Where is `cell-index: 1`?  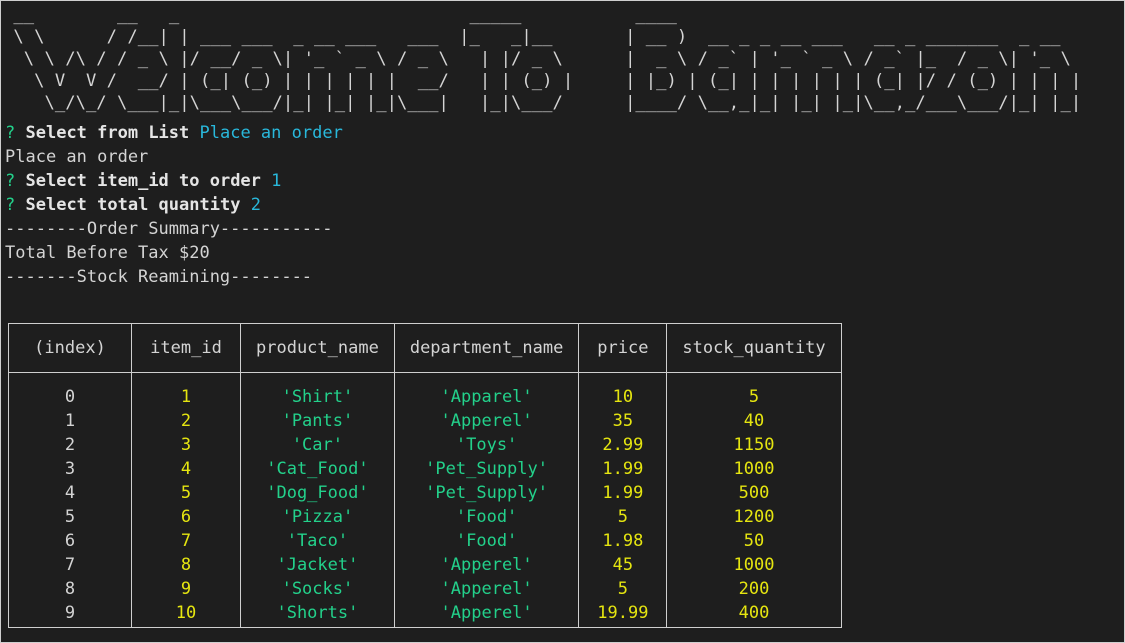 cell-index: 1 is located at coordinates (70, 421).